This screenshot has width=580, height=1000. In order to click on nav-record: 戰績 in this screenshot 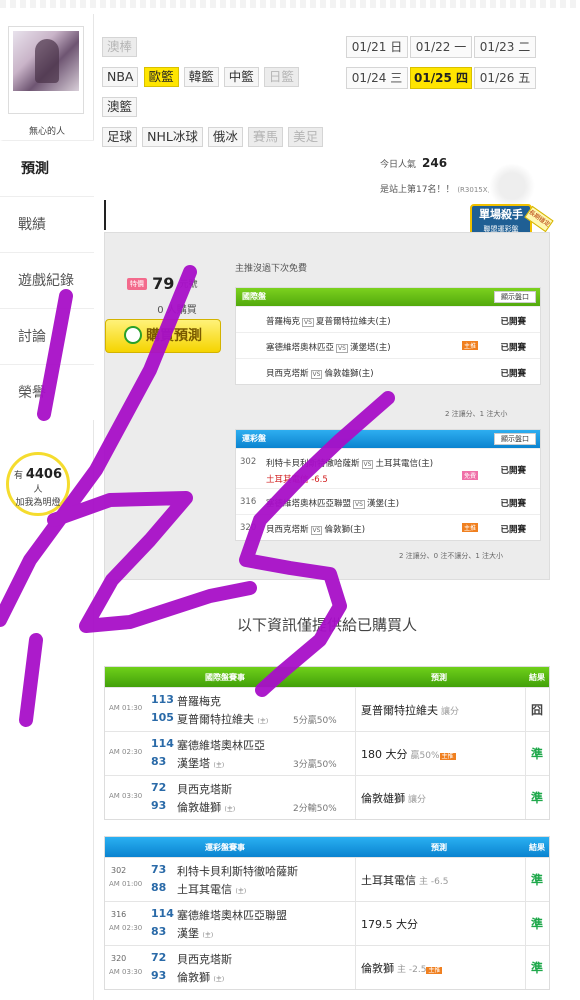, I will do `click(47, 224)`.